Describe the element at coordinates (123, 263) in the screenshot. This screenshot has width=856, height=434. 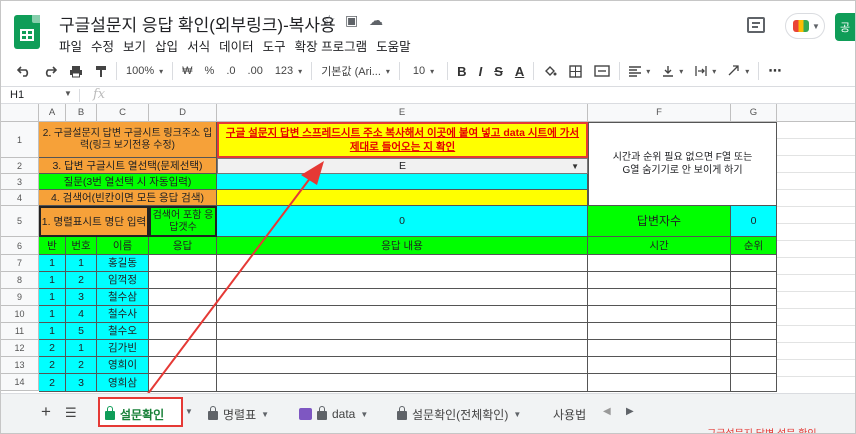
I see `cell-name: 홍길동` at that location.